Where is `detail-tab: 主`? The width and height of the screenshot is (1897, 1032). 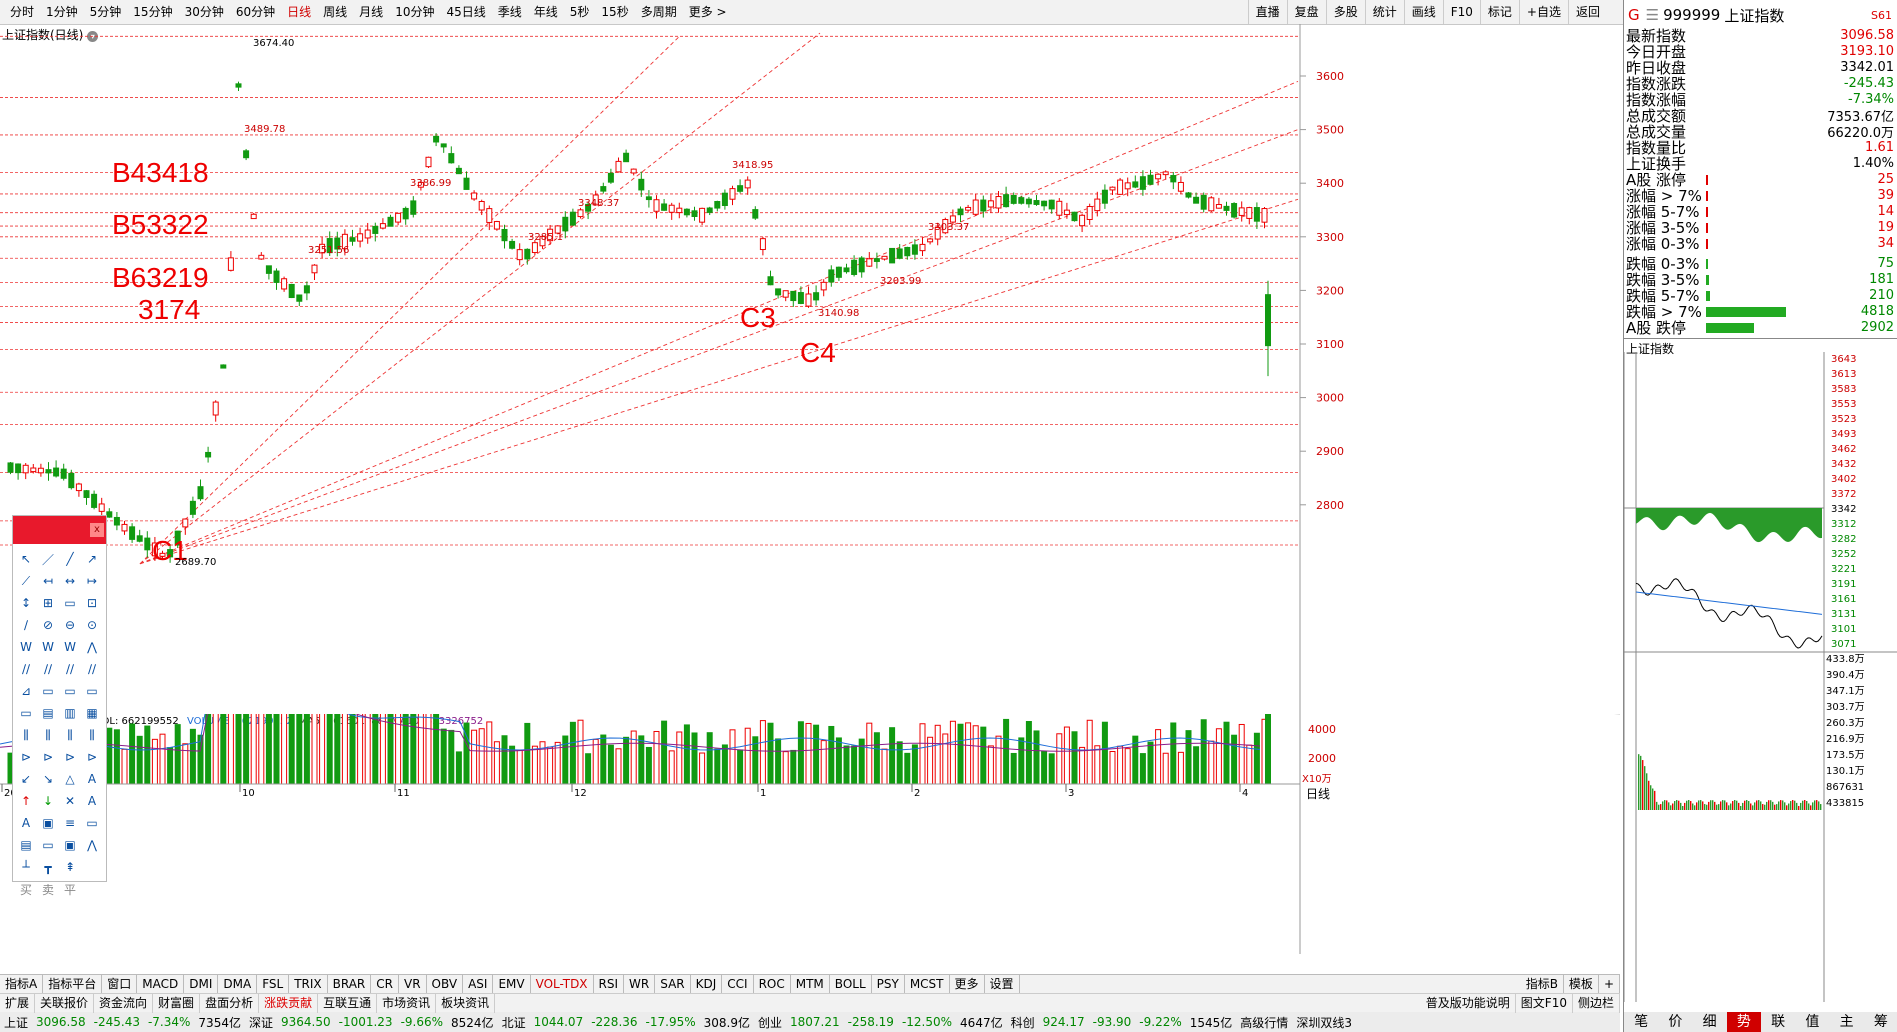 detail-tab: 主 is located at coordinates (1847, 1022).